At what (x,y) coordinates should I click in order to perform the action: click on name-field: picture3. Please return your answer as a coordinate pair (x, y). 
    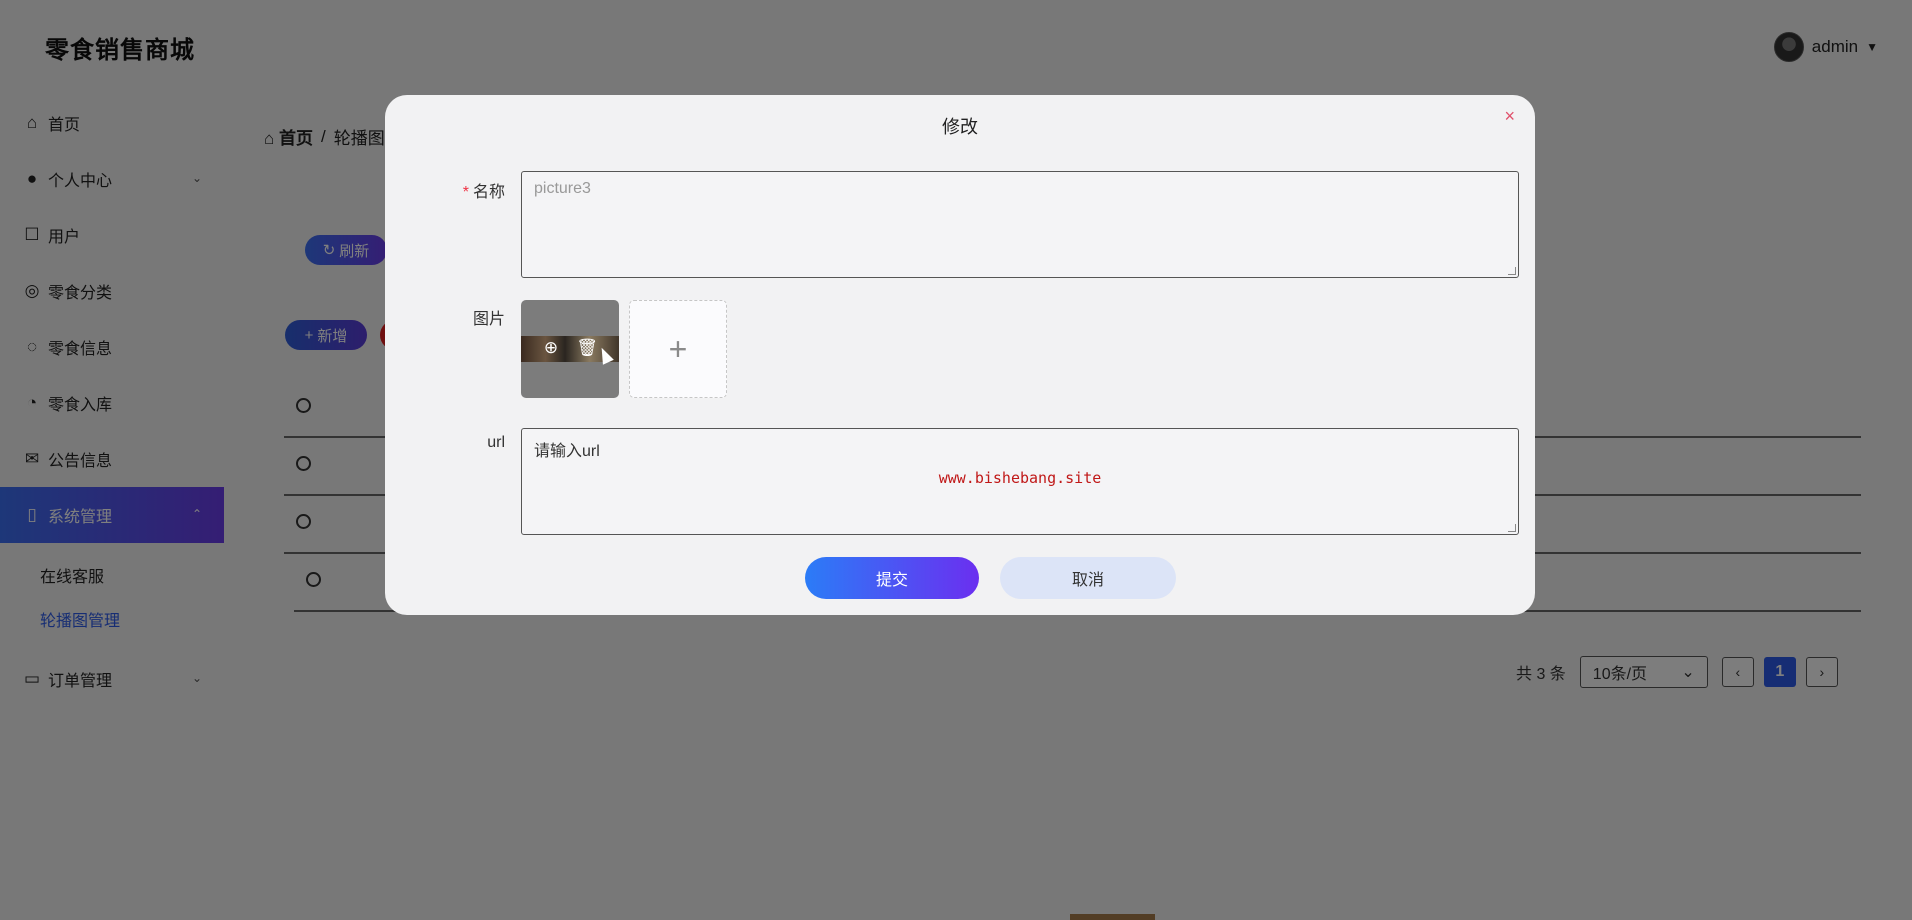
    Looking at the image, I should click on (1020, 224).